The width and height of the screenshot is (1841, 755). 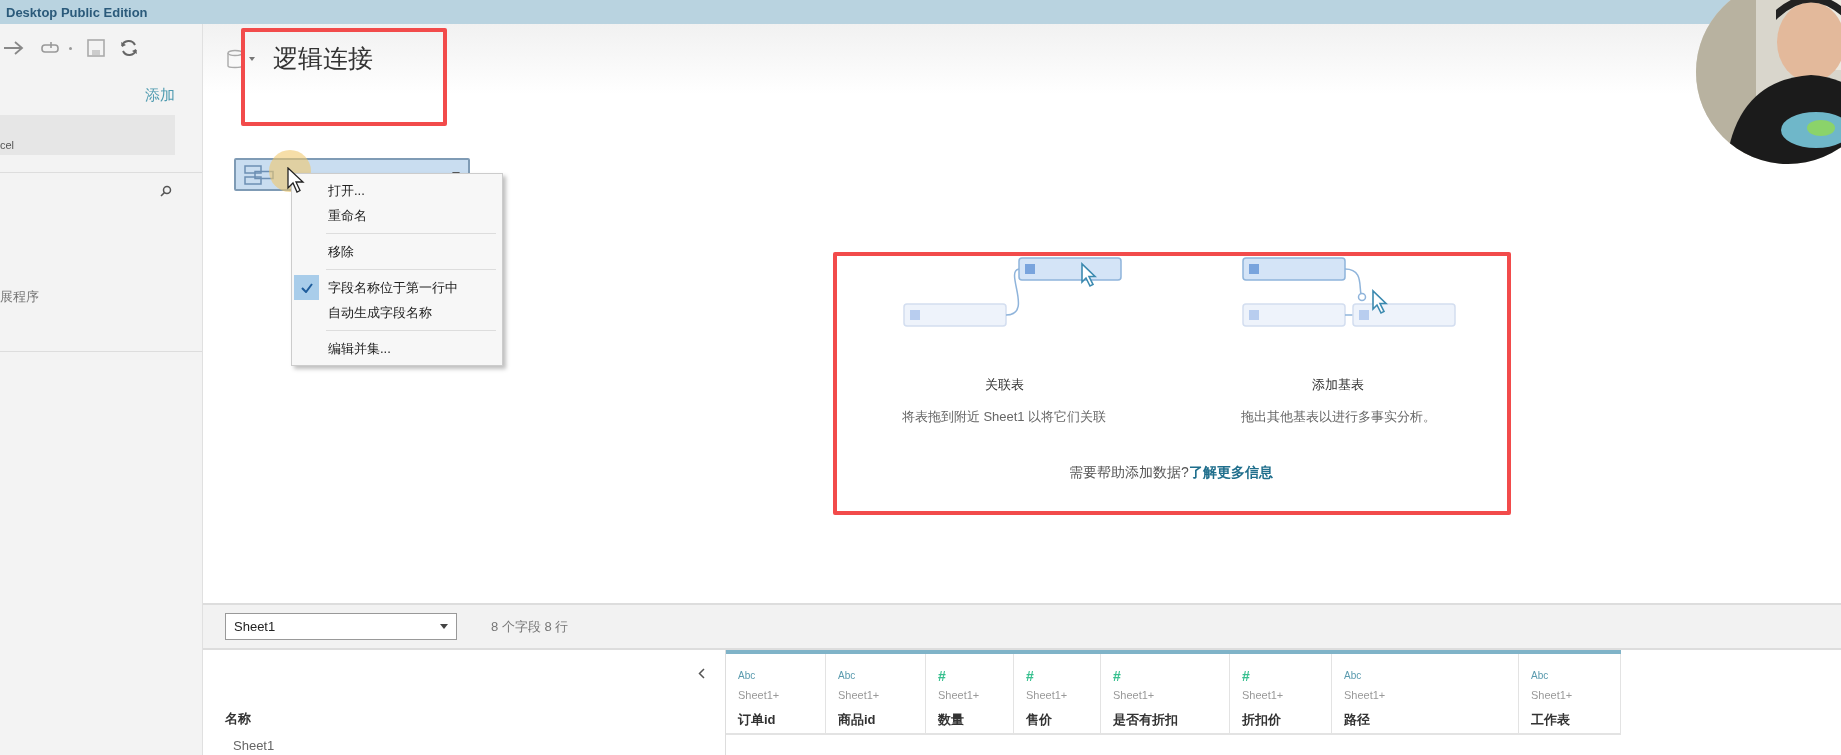 I want to click on extension-label: 展程序, so click(x=19, y=296).